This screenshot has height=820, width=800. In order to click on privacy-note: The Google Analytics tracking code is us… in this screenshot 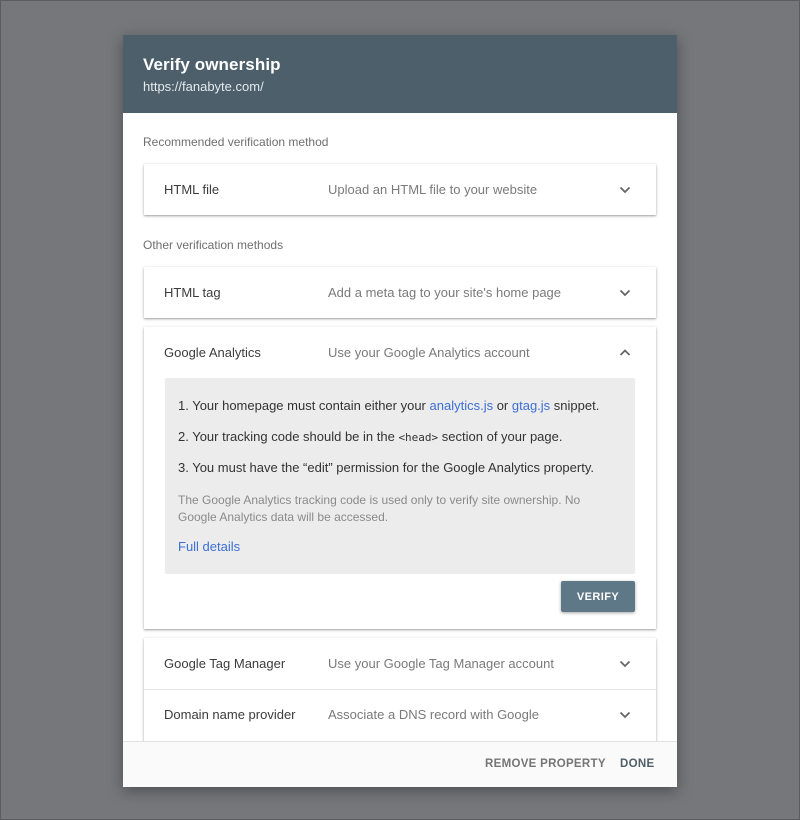, I will do `click(379, 508)`.